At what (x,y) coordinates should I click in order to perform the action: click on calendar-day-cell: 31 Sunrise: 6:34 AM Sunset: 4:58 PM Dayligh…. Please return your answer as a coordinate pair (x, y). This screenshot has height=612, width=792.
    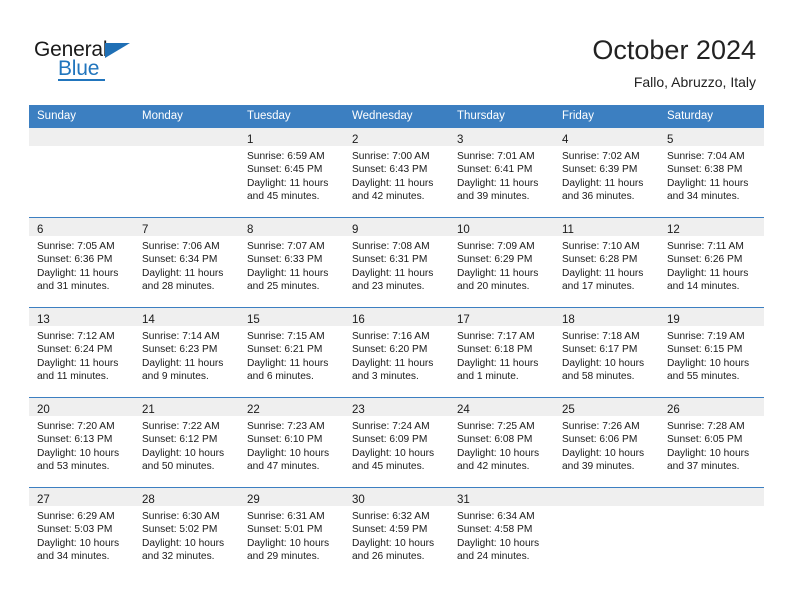
    Looking at the image, I should click on (501, 532).